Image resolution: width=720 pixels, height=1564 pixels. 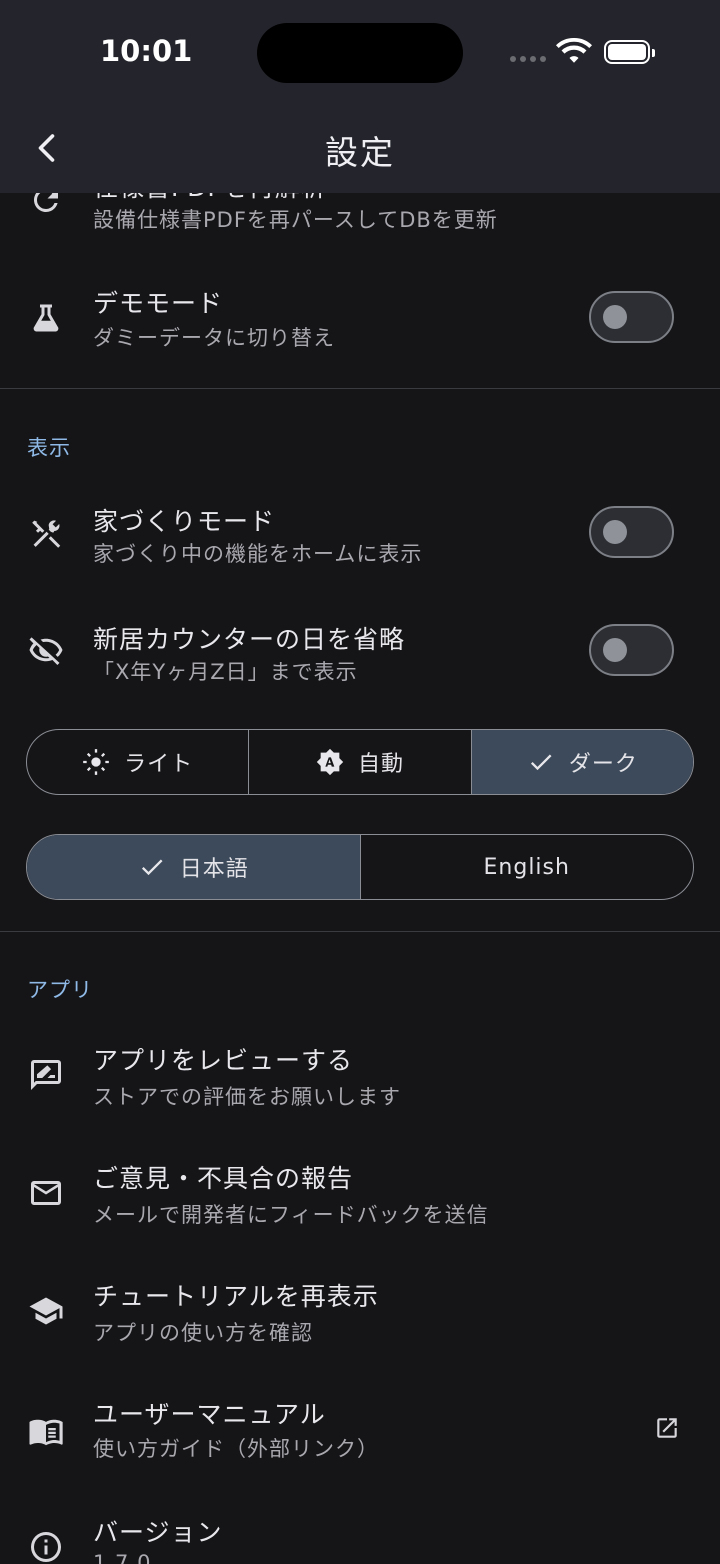 I want to click on language-option-english: English, so click(x=527, y=867).